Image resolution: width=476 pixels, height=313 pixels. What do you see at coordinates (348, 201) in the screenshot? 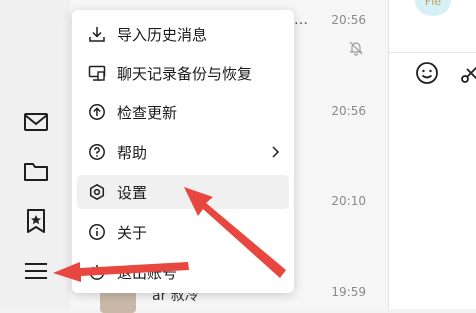
I see `chat-time: 20:10` at bounding box center [348, 201].